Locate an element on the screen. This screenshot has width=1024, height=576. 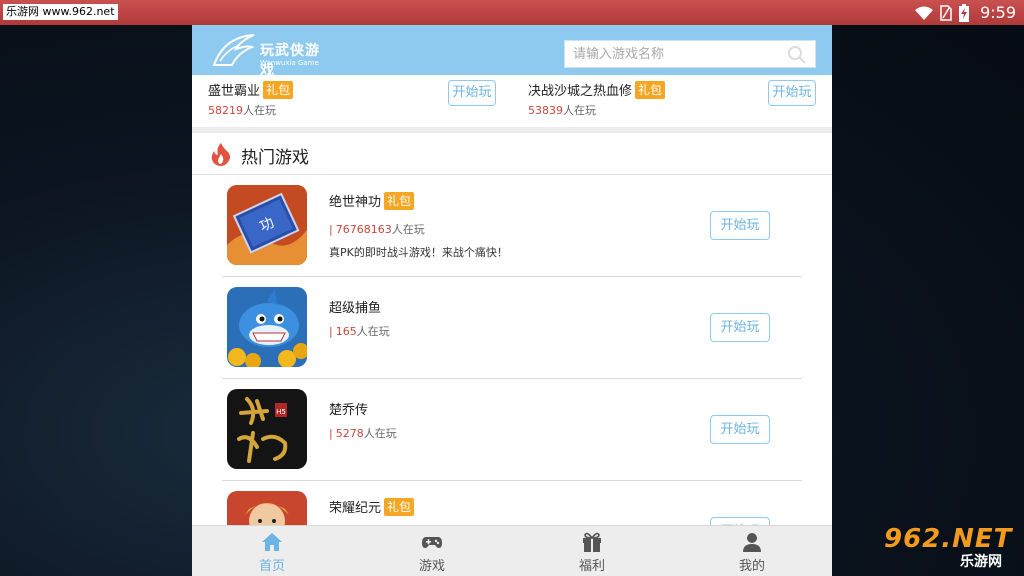
featured-game: 盛世霸业 礼包 58219人在玩 开始玩 is located at coordinates (352, 101).